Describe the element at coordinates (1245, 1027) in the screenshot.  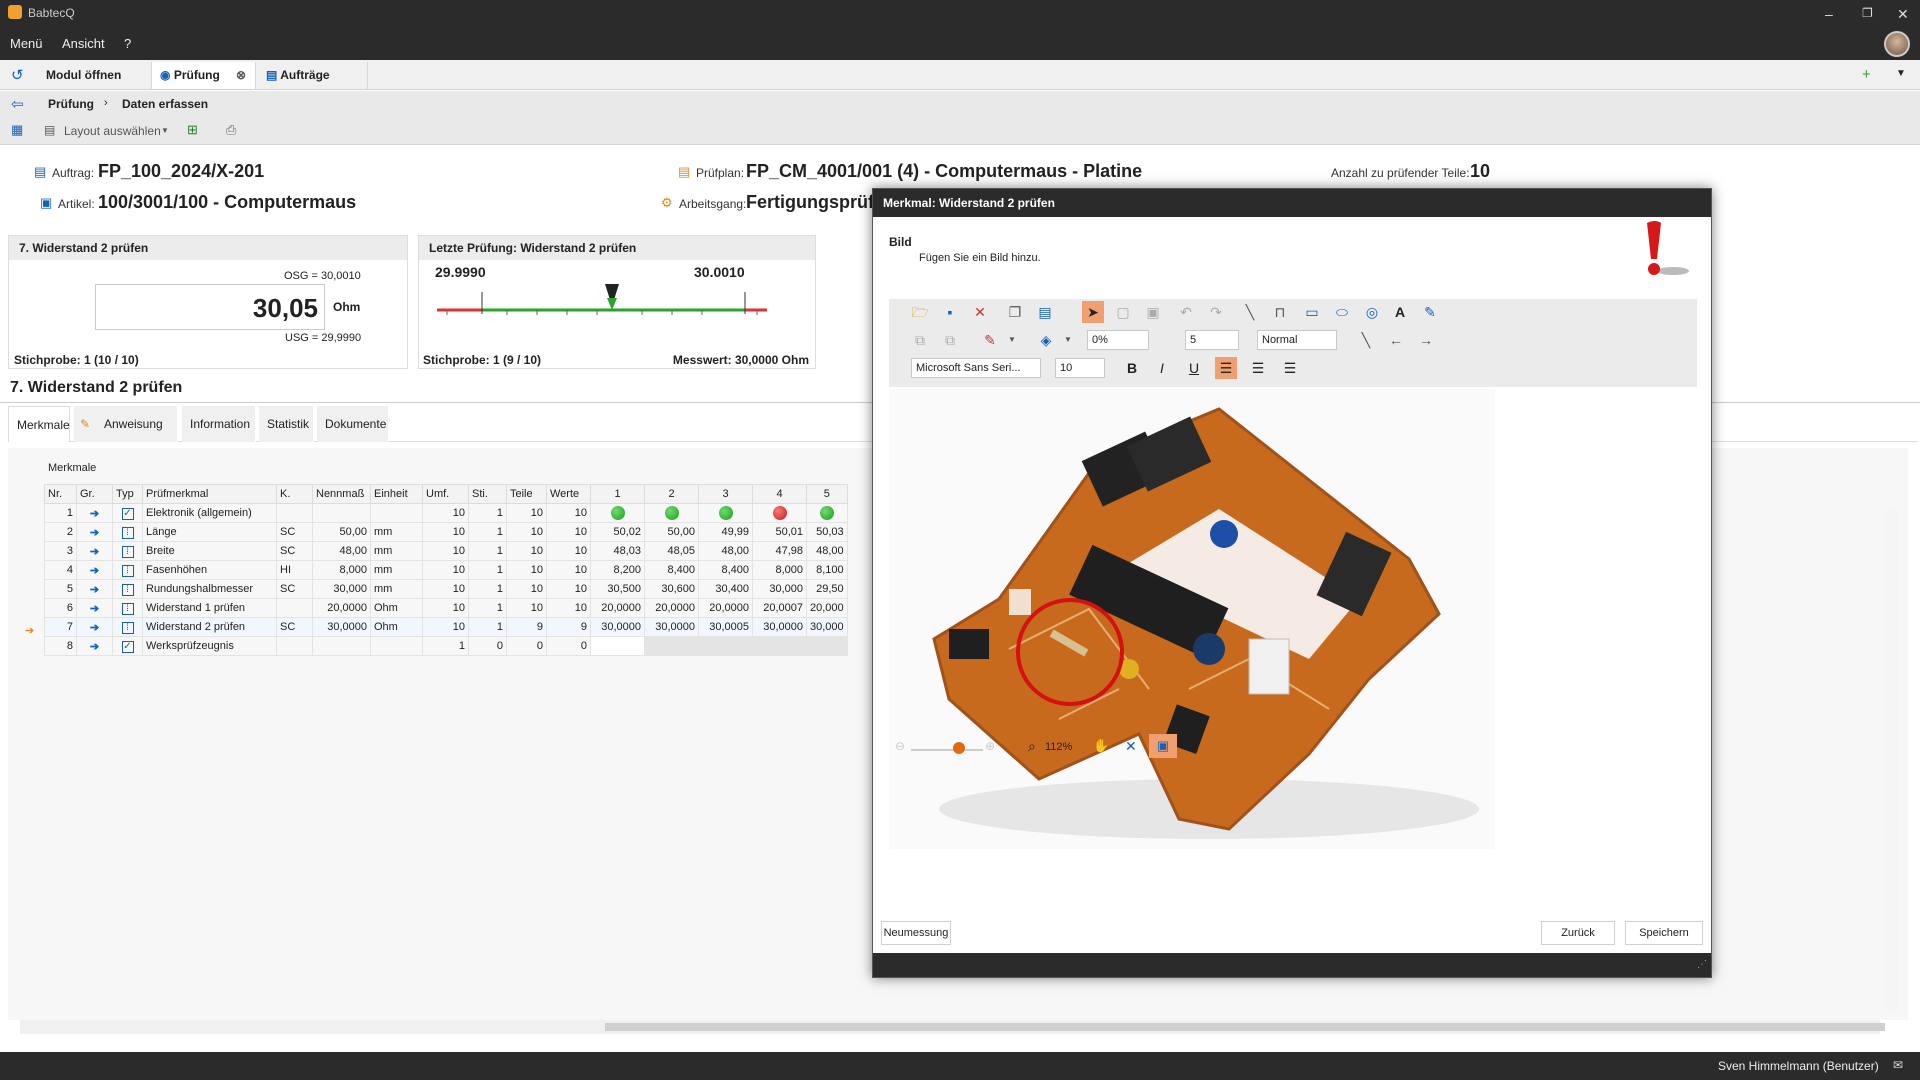
I see `scroll-thumb` at that location.